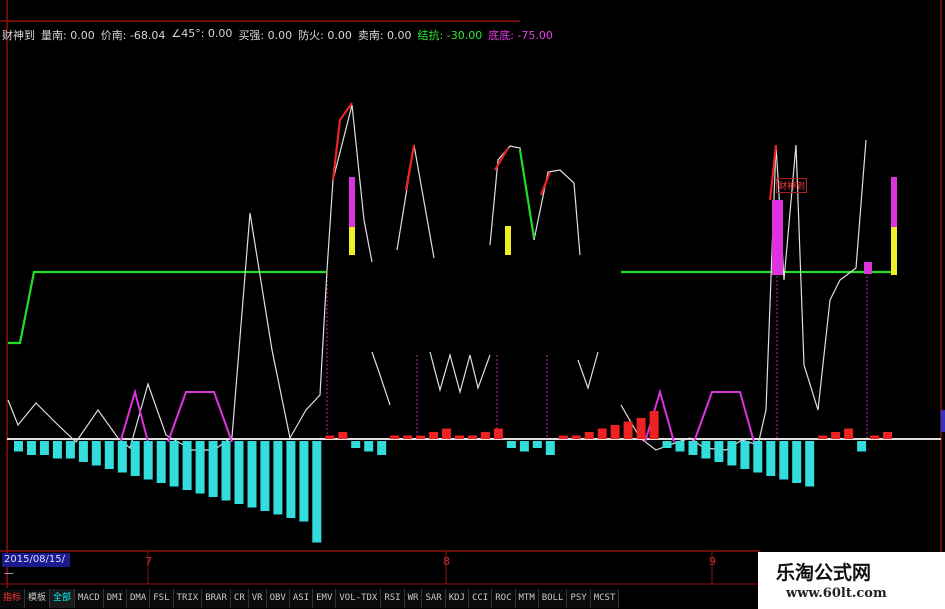 This screenshot has height=609, width=945. Describe the element at coordinates (588, 370) in the screenshot. I see `white-line-seg6` at that location.